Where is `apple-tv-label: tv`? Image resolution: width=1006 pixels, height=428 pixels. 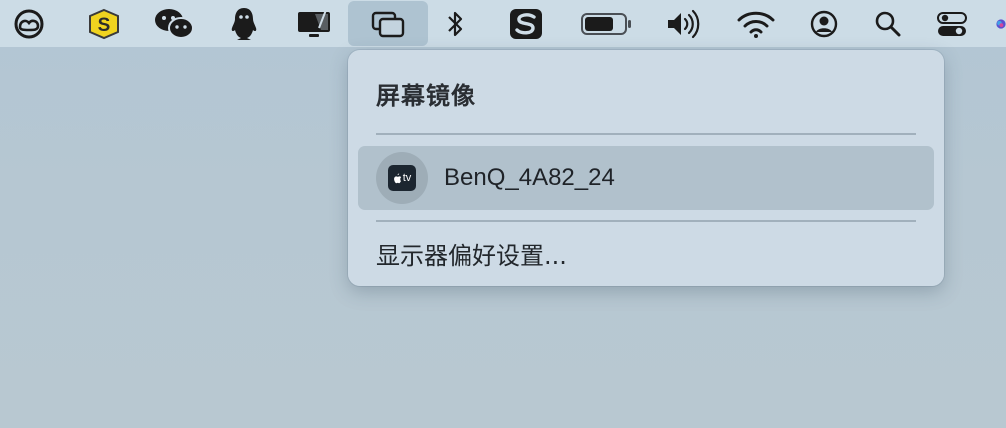 apple-tv-label: tv is located at coordinates (407, 178).